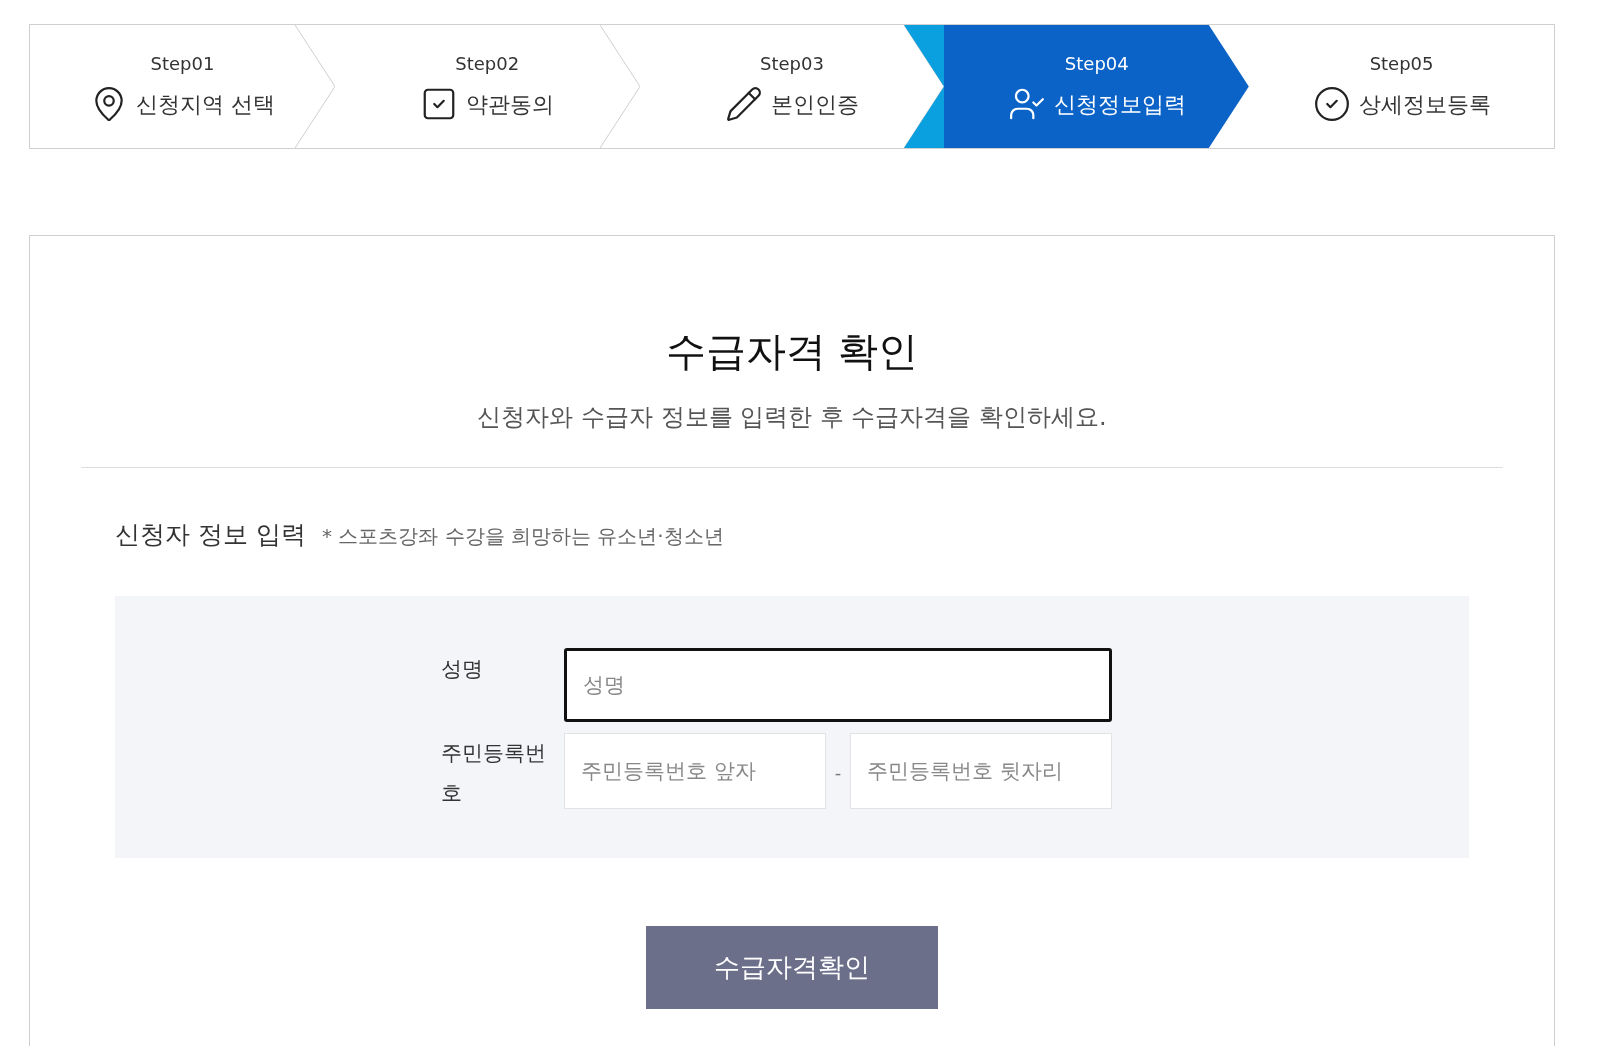  Describe the element at coordinates (815, 104) in the screenshot. I see `step-label: 본인인증` at that location.